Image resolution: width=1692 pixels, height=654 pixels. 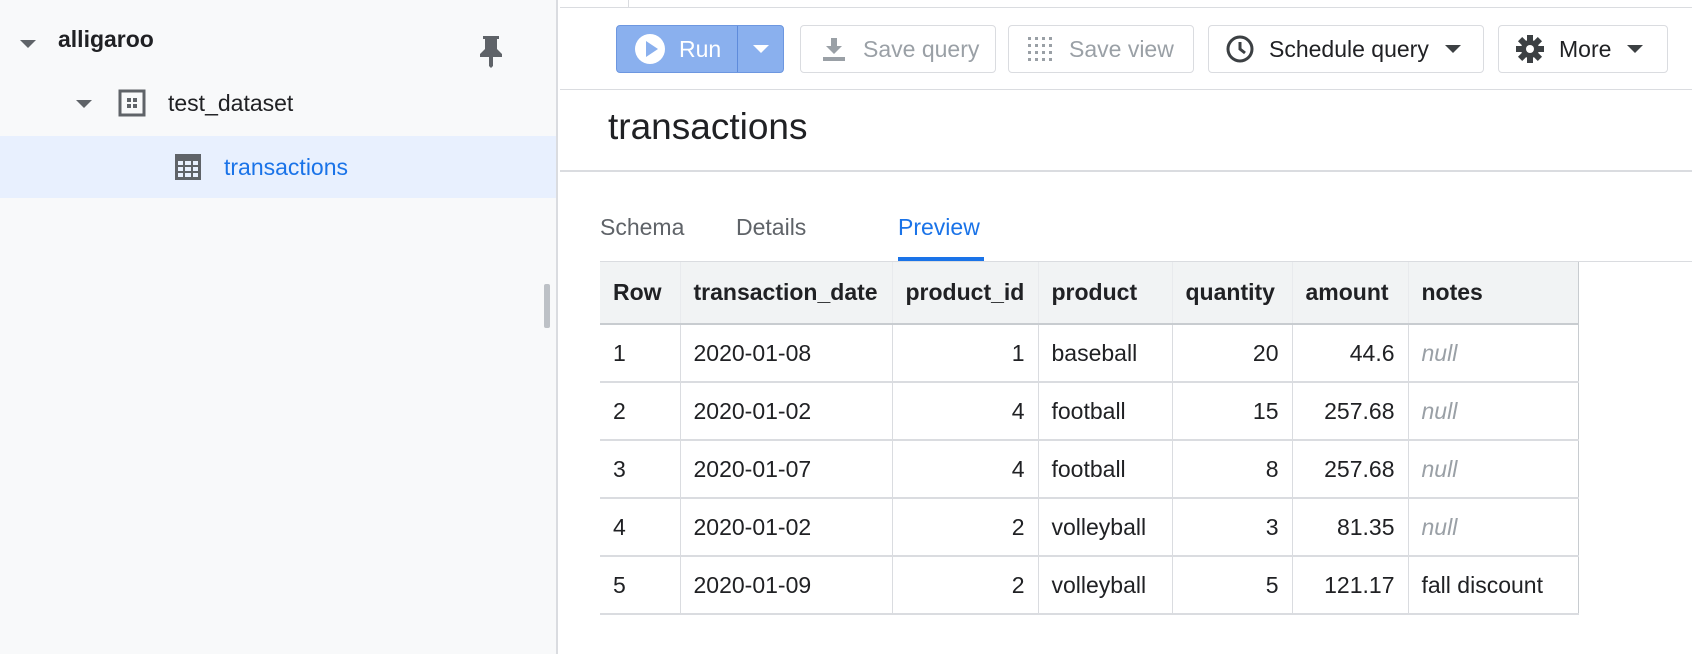 What do you see at coordinates (286, 167) in the screenshot?
I see `table-name: transactions` at bounding box center [286, 167].